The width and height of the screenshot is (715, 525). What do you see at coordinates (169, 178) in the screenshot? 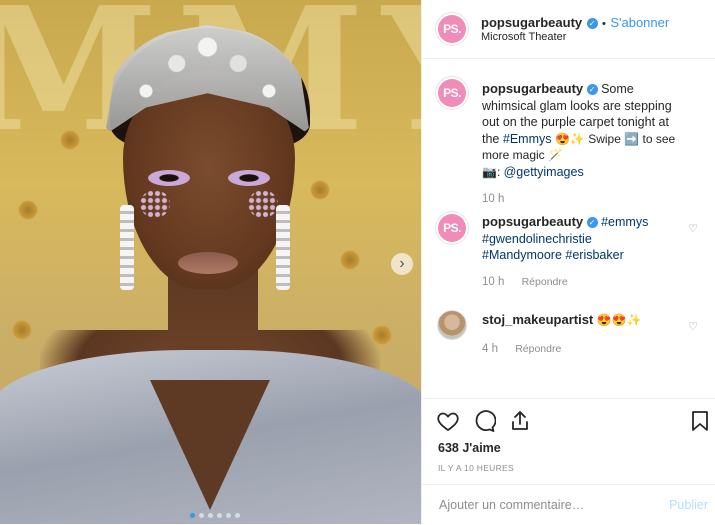
I see `left-eye` at bounding box center [169, 178].